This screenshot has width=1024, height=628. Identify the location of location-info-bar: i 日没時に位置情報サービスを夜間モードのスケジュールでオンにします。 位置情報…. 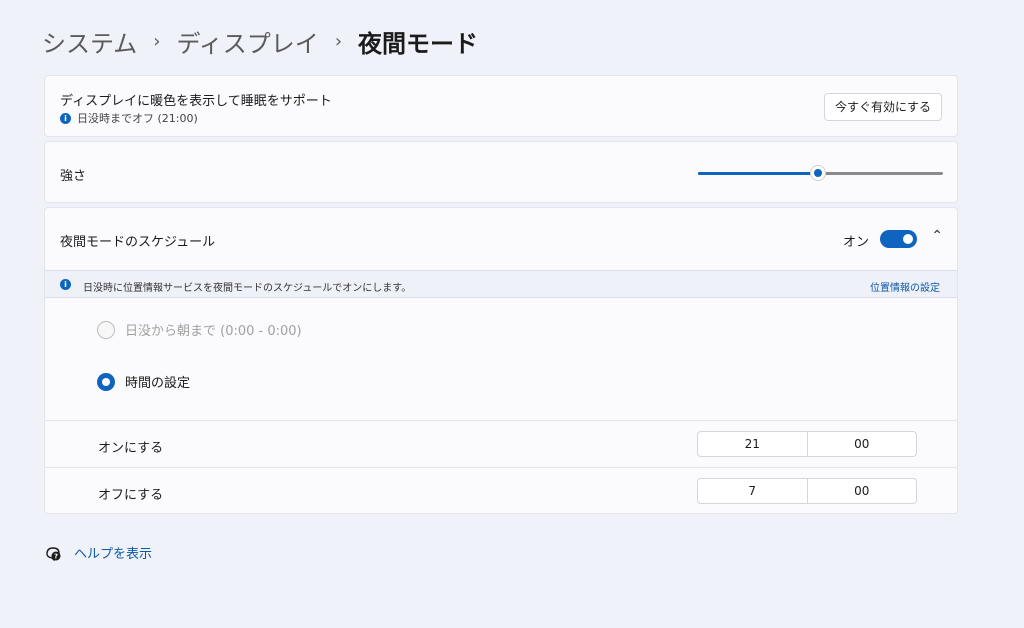
(501, 284).